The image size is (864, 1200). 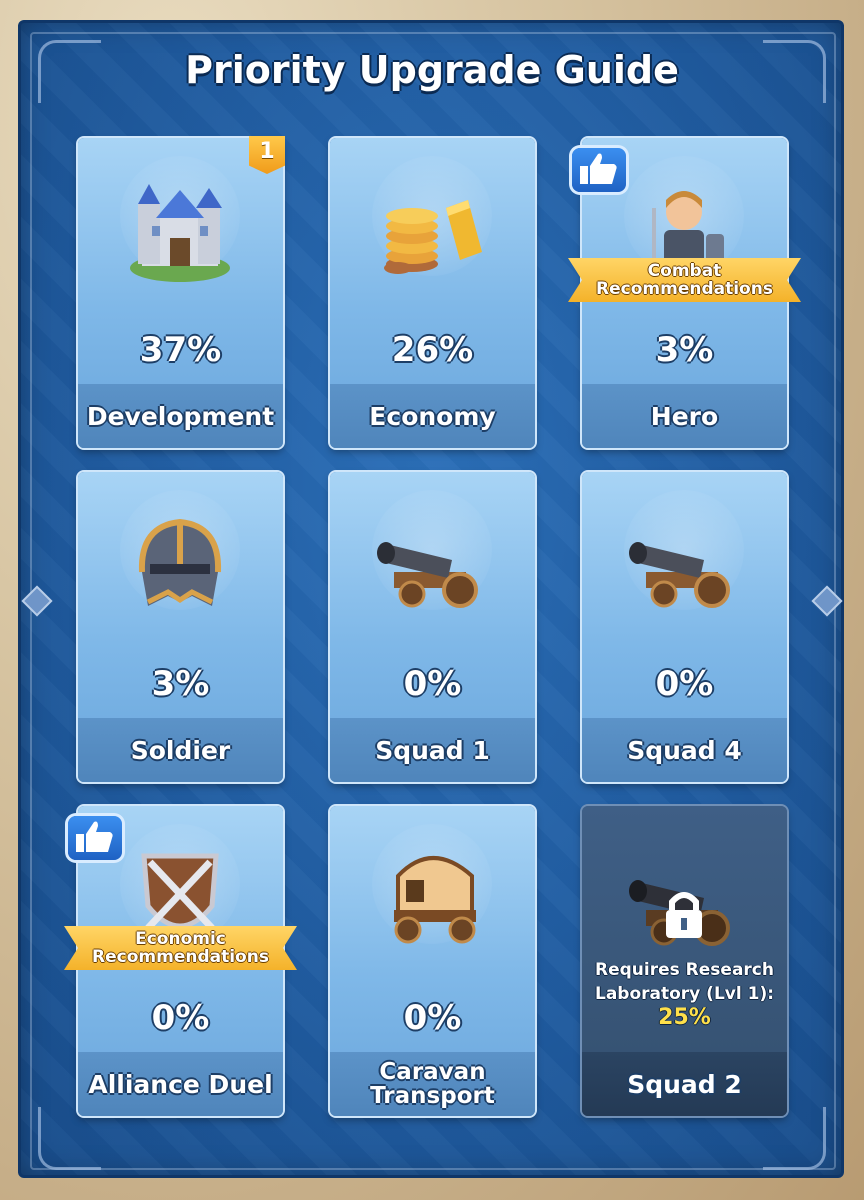 I want to click on card-percentage: 37%, so click(x=180, y=350).